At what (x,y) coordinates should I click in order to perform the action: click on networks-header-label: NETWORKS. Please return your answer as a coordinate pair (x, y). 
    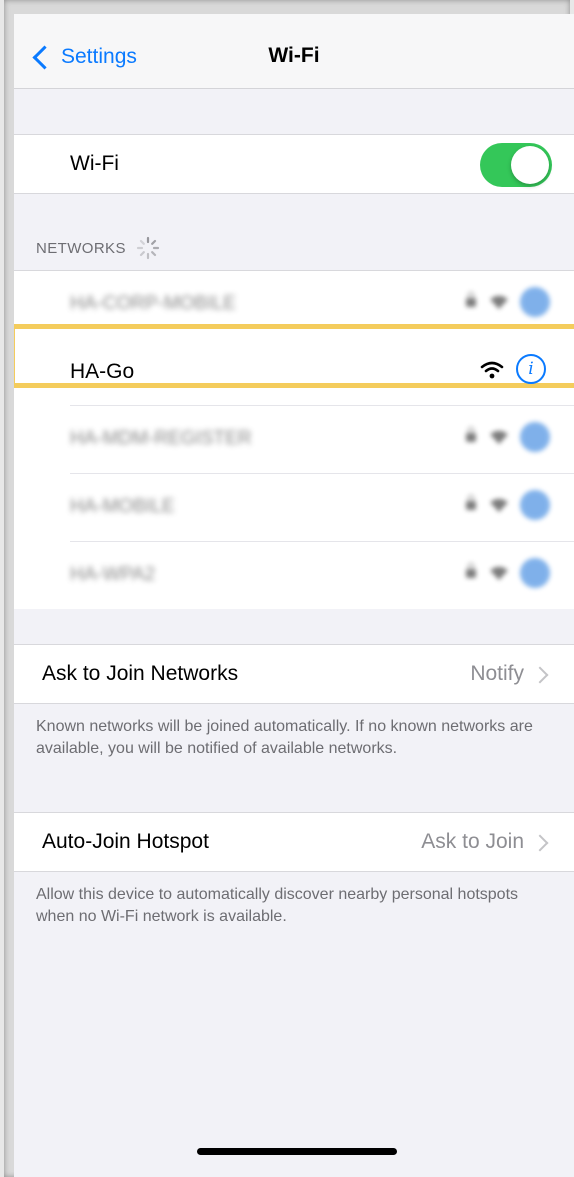
    Looking at the image, I should click on (81, 248).